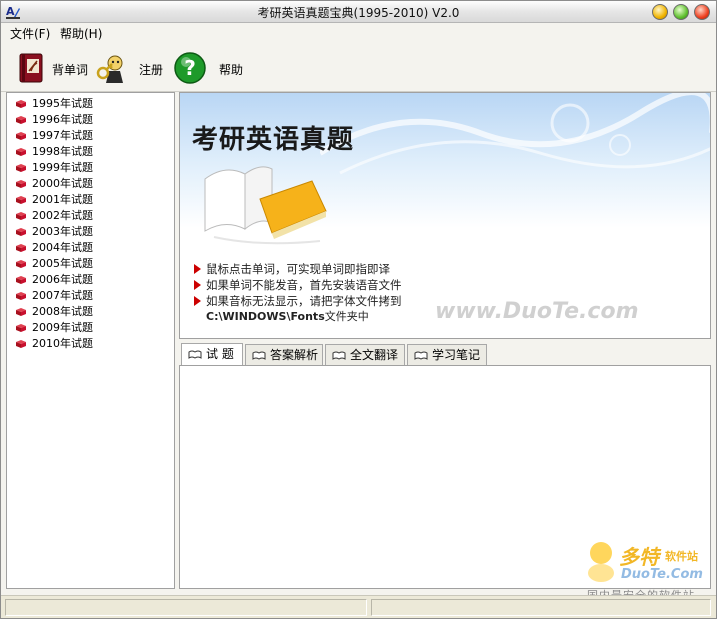  I want to click on tab-notes: 学习笔记, so click(447, 354).